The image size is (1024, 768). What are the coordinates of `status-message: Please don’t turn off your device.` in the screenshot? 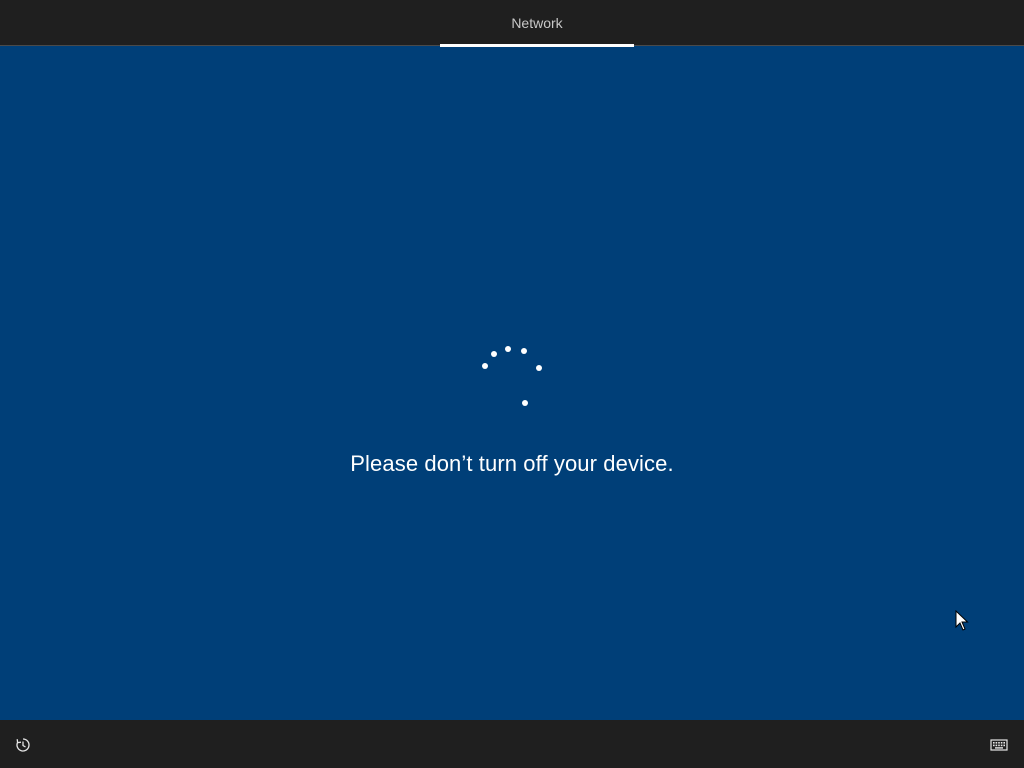 It's located at (512, 463).